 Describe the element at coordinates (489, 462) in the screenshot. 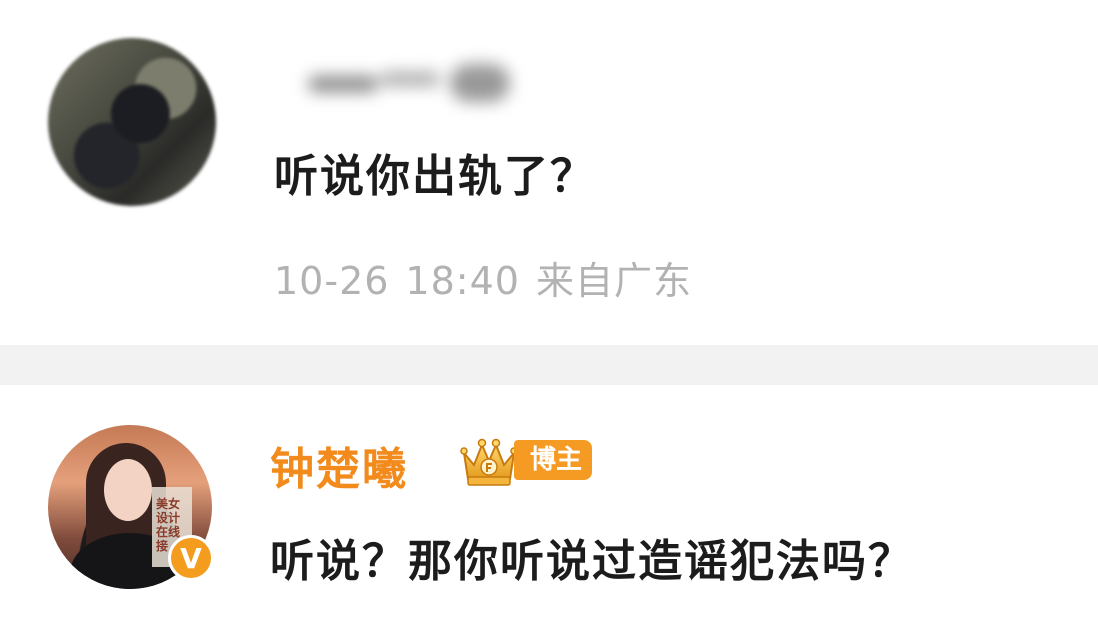

I see `crown-icon` at that location.